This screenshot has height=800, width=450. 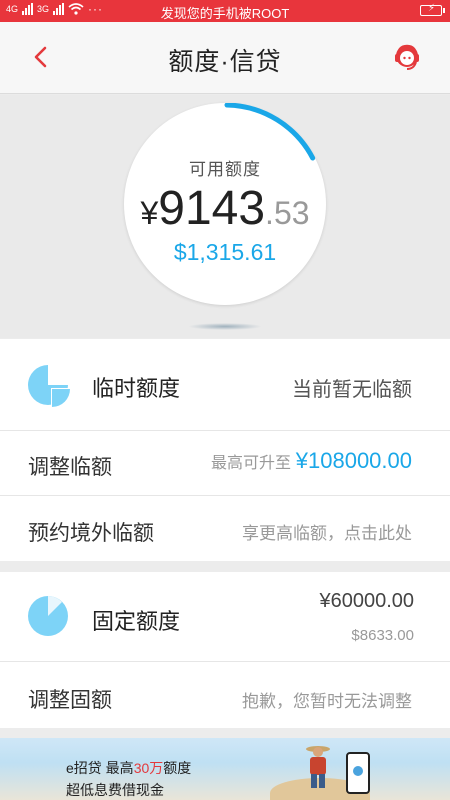 I want to click on overseas-limit-hint: 享更高临额，点击此处, so click(x=327, y=533).